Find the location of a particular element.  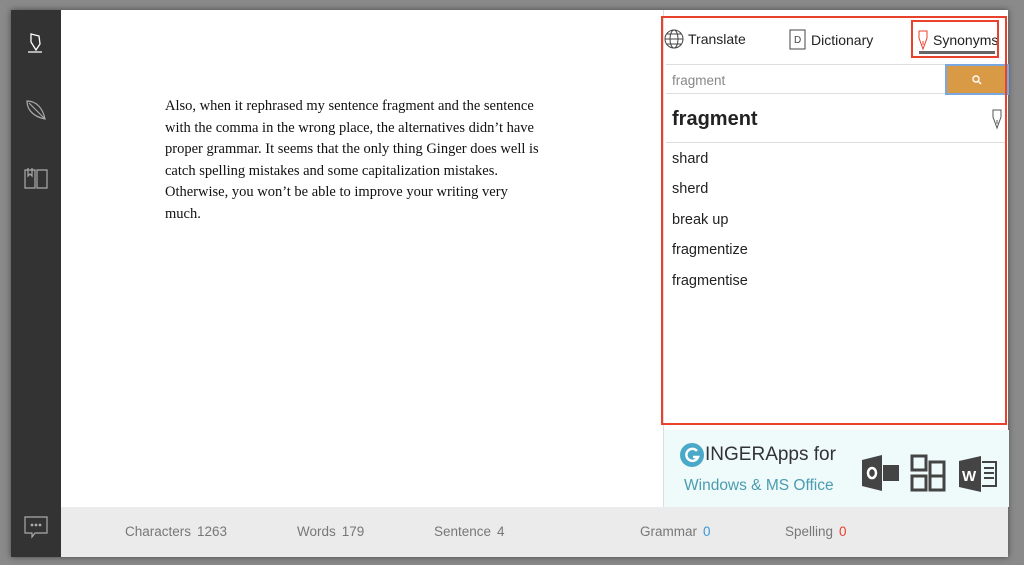

grammar-count: Grammar 0 is located at coordinates (675, 531).